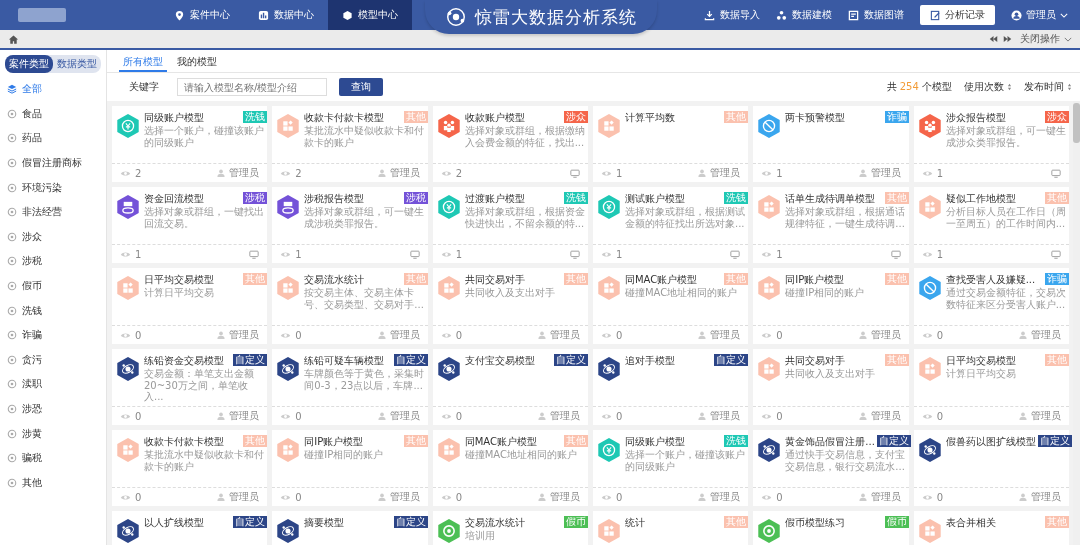 The width and height of the screenshot is (1080, 545). I want to click on nav-tab: 模型中心, so click(370, 15).